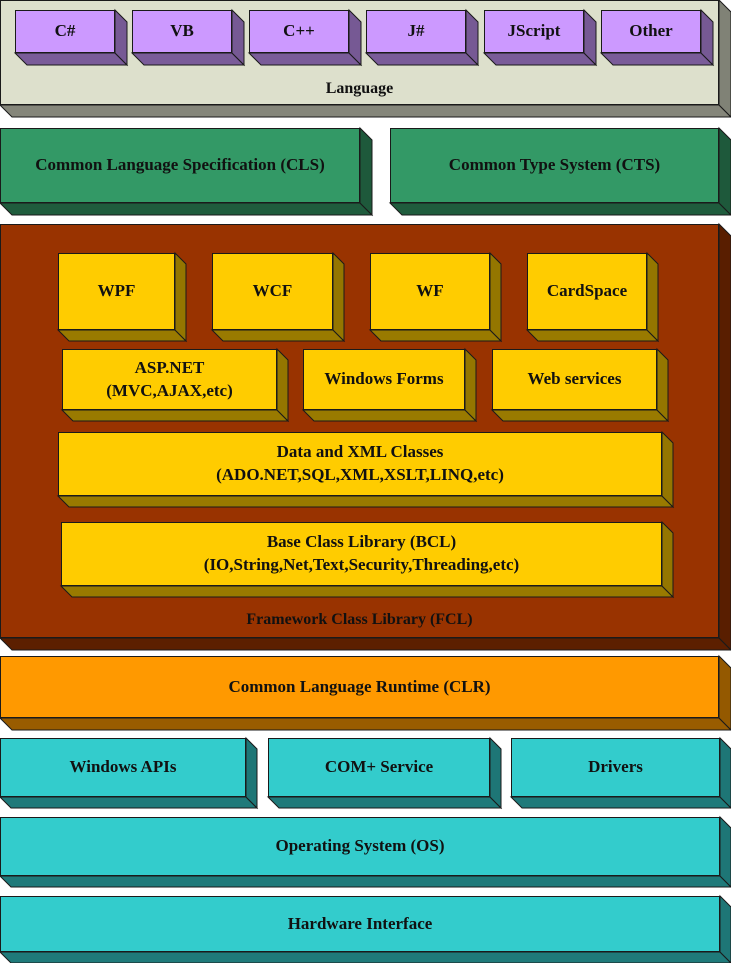  What do you see at coordinates (169, 367) in the screenshot?
I see `aspnet-title: ASP.NET` at bounding box center [169, 367].